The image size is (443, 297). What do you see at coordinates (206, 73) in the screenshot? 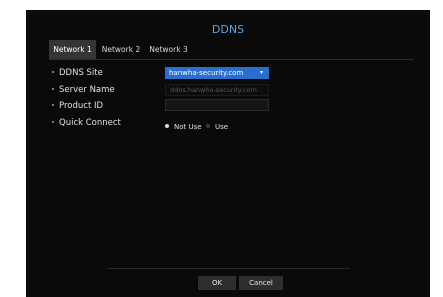
I see `ddns-site-value: hanwha-security.com` at bounding box center [206, 73].